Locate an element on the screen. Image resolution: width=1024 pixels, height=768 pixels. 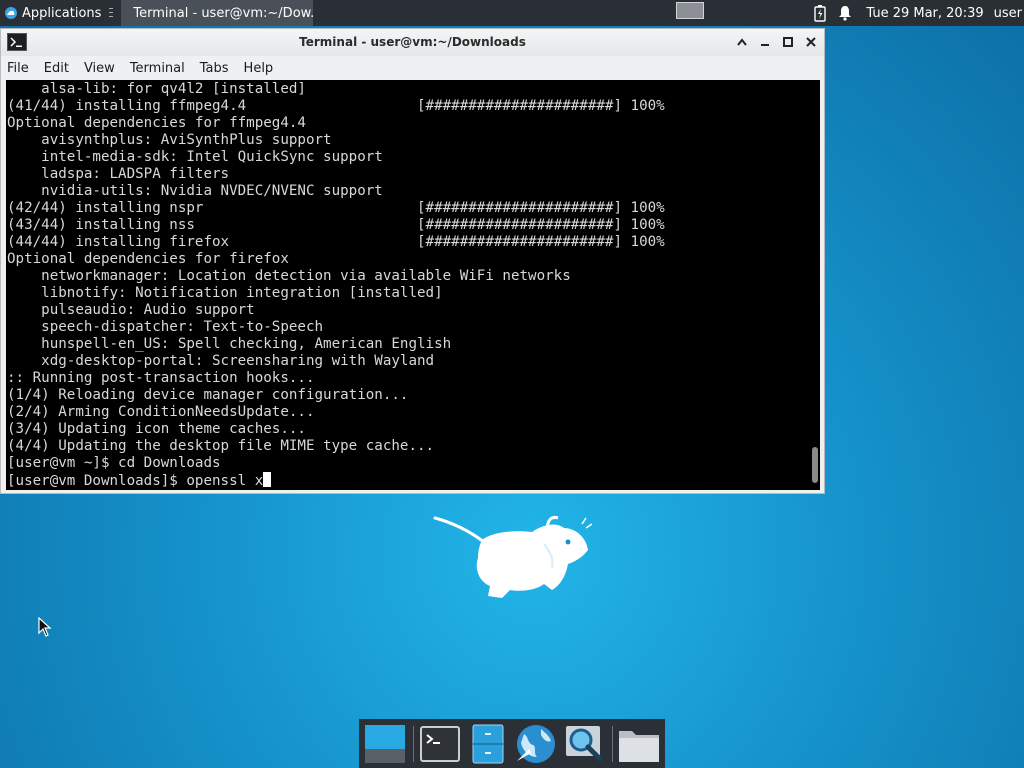
show-desktop-button is located at coordinates (385, 744).